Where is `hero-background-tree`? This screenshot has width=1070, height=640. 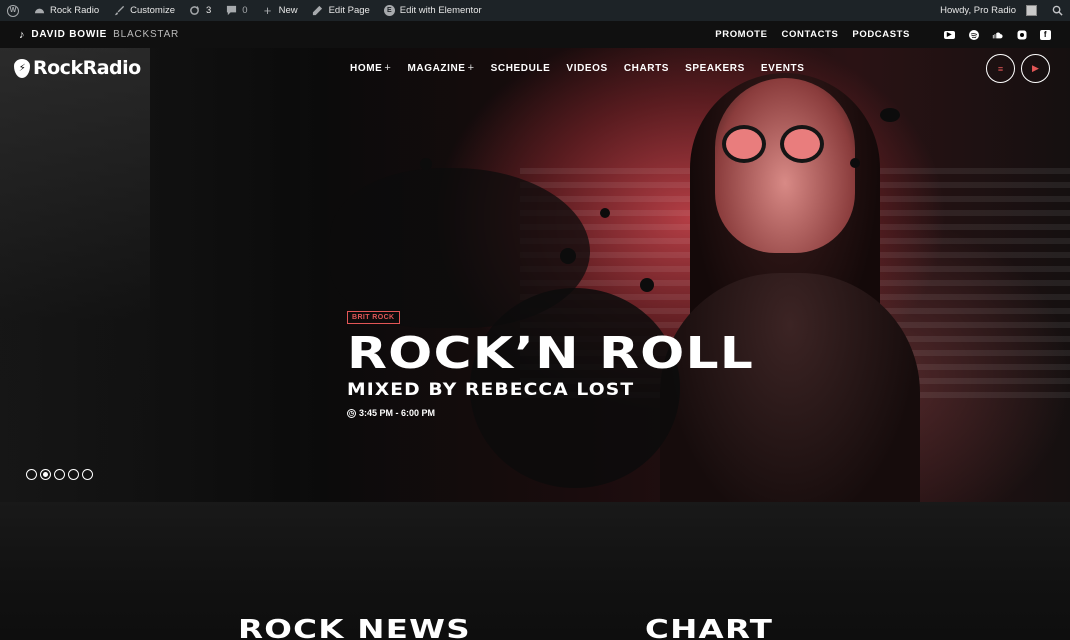 hero-background-tree is located at coordinates (75, 275).